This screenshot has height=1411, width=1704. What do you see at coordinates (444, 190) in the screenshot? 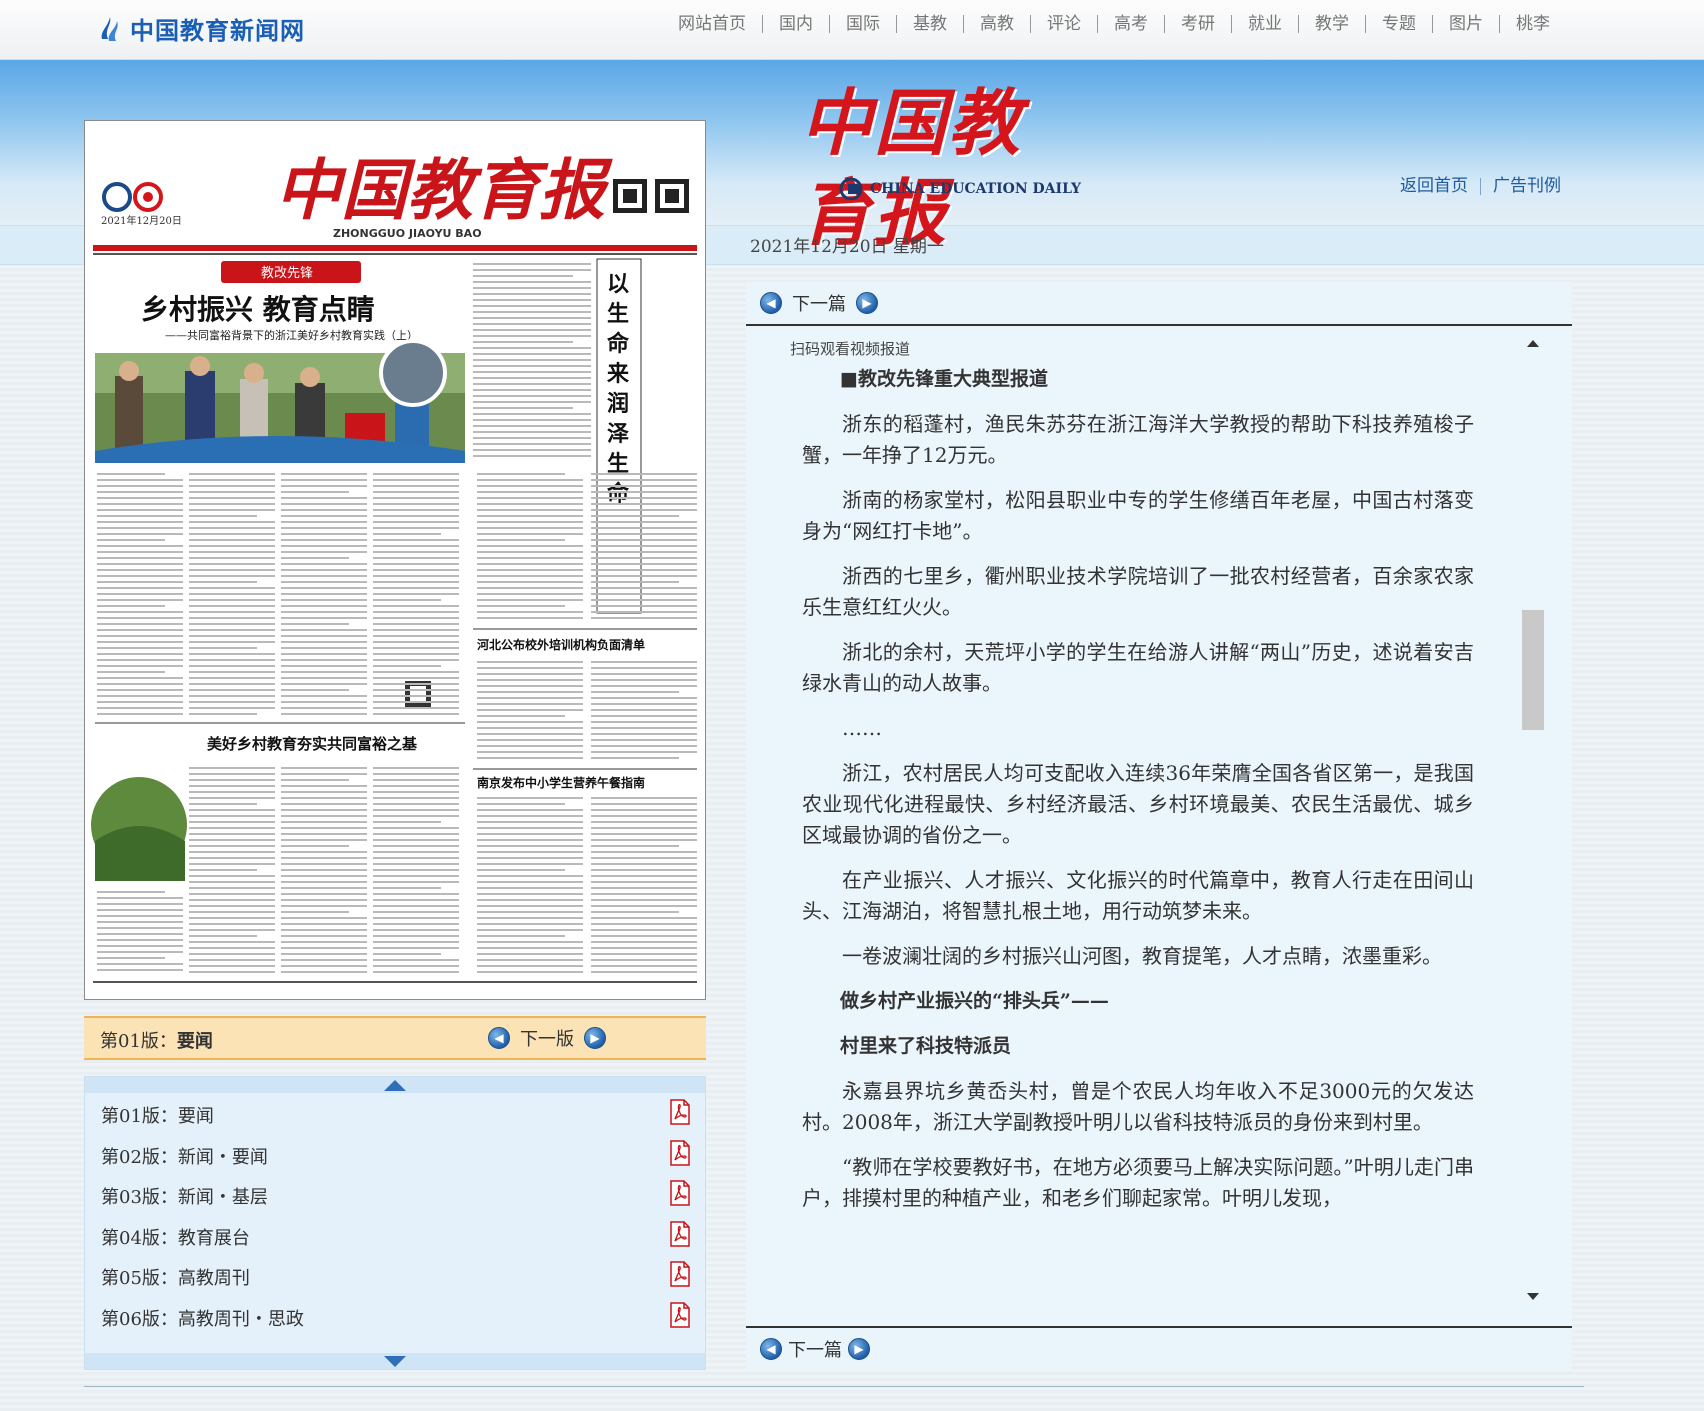
I see `paper-masthead: 中国教育报` at bounding box center [444, 190].